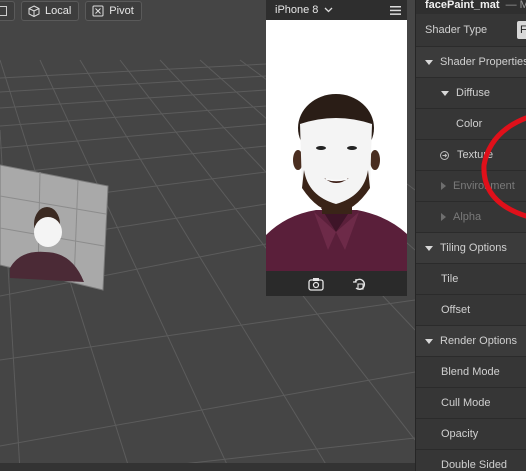  Describe the element at coordinates (479, 341) in the screenshot. I see `render-options-label: Render Options` at that location.